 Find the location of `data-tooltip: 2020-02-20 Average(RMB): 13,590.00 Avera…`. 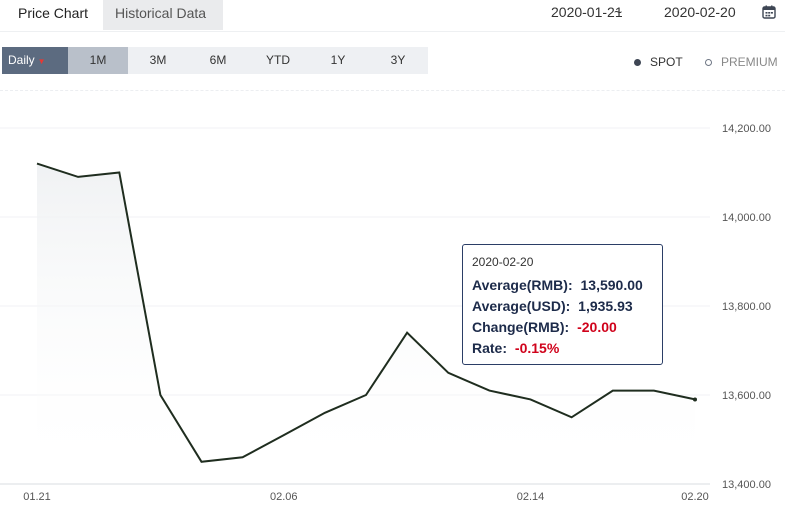

data-tooltip: 2020-02-20 Average(RMB): 13,590.00 Avera… is located at coordinates (562, 304).